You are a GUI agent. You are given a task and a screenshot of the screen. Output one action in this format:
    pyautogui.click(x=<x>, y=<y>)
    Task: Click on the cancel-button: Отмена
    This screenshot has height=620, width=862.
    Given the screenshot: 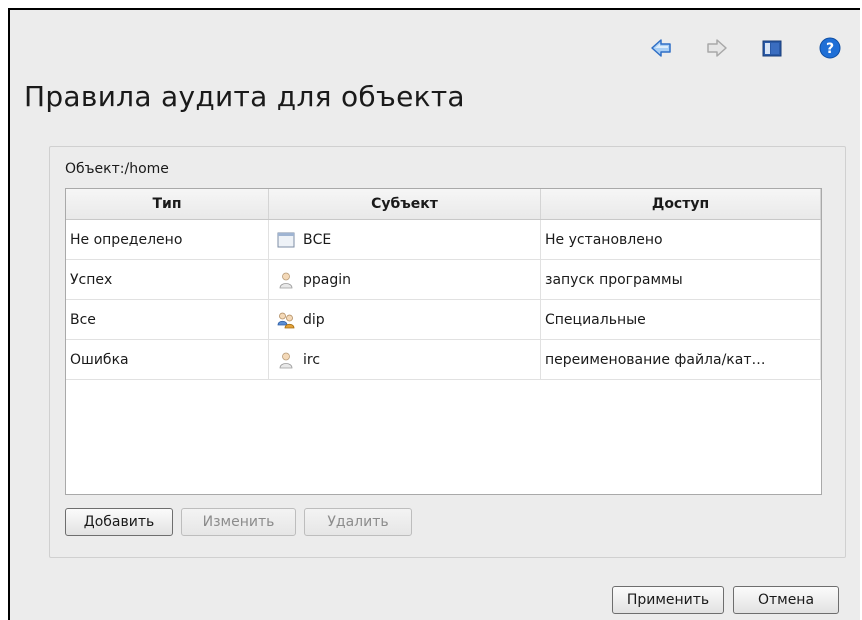 What is the action you would take?
    pyautogui.click(x=786, y=600)
    